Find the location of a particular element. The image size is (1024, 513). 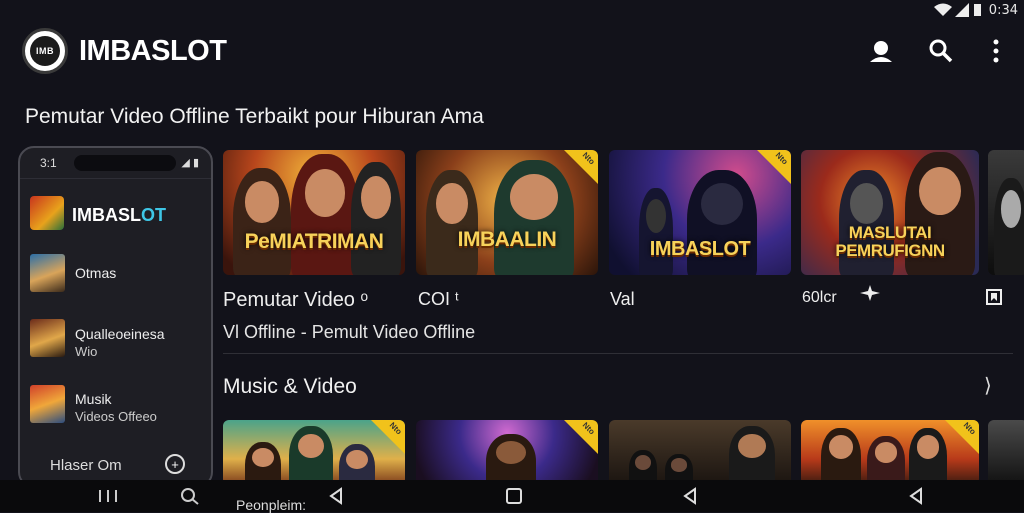

phone-item-title: Otmas is located at coordinates (95, 273).